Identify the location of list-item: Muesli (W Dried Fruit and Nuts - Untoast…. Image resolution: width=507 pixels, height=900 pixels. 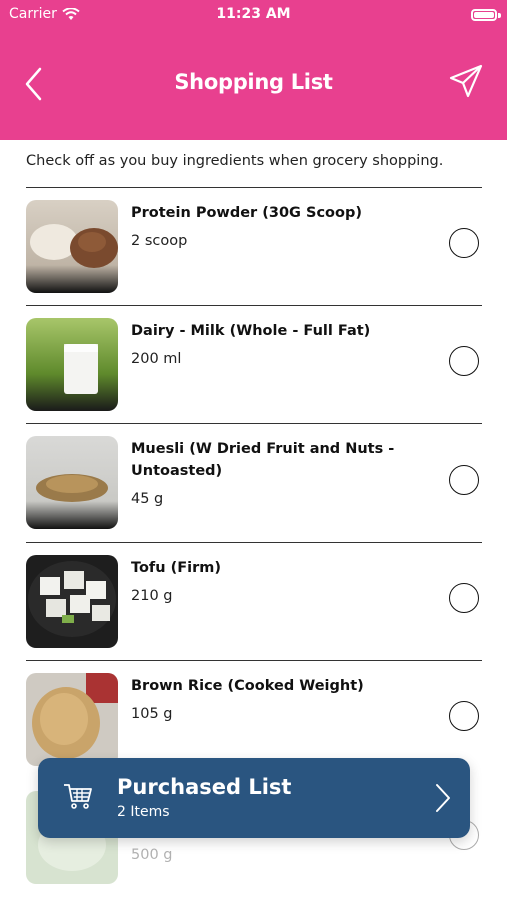
(254, 483).